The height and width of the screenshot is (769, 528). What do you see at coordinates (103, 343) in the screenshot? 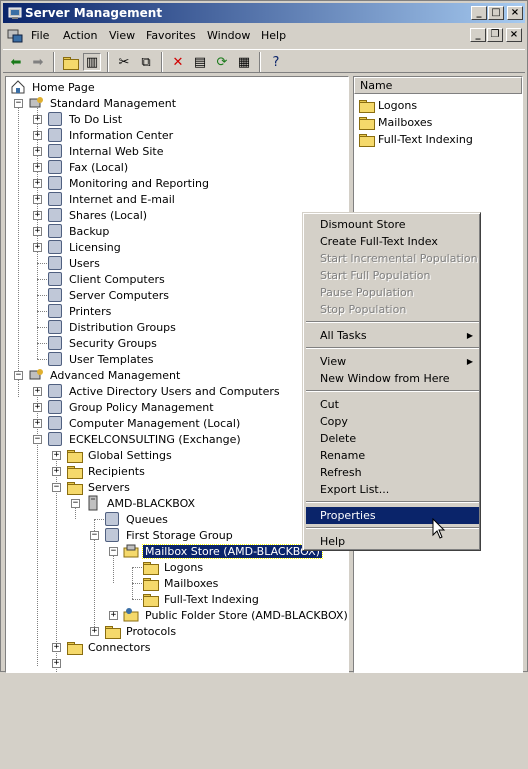
I see `tree-node-security-groups: Security Groups` at bounding box center [103, 343].